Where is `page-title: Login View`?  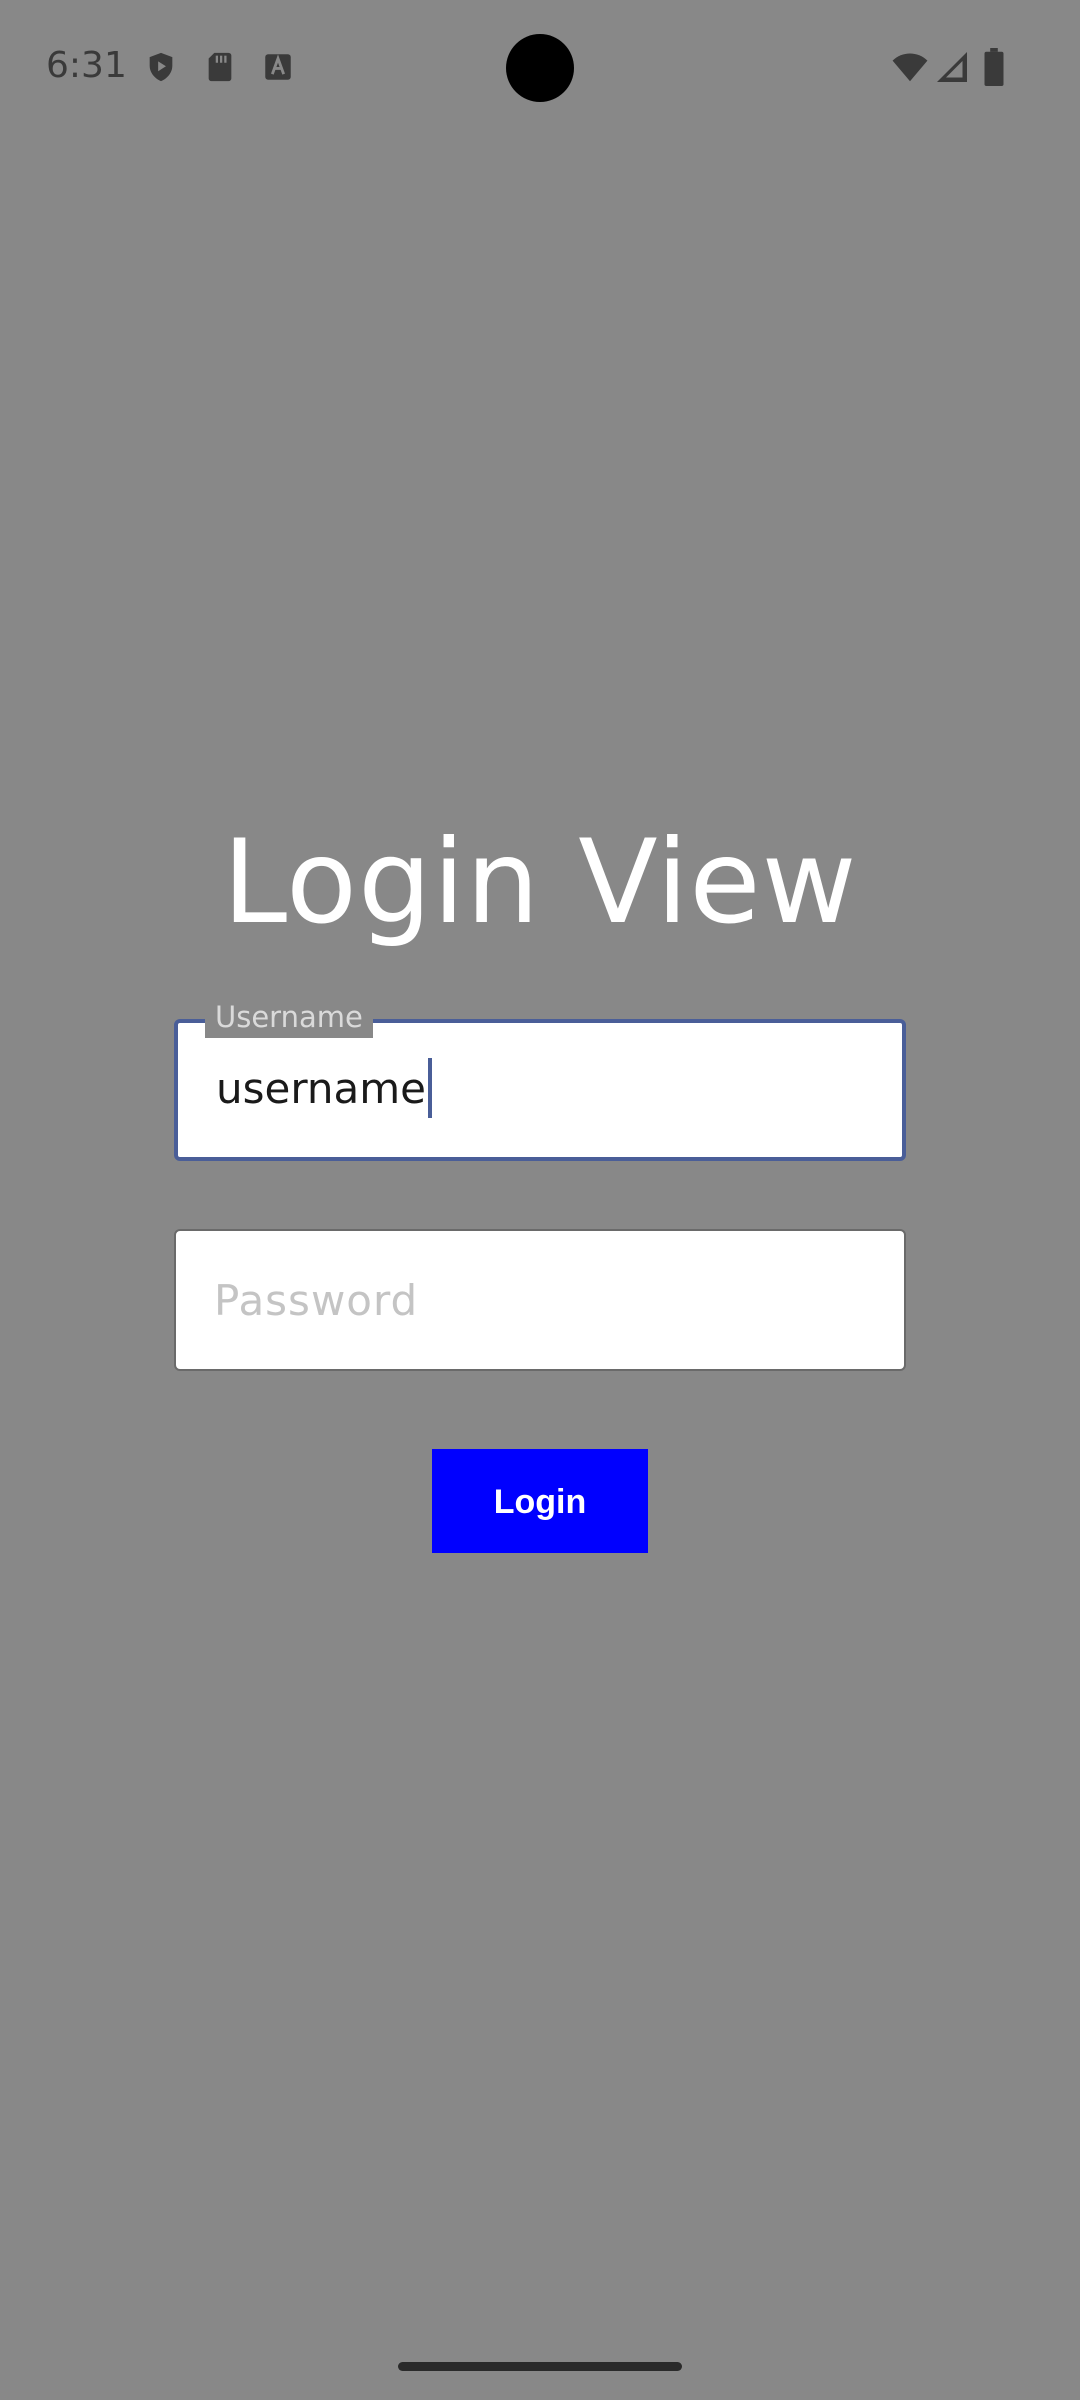
page-title: Login View is located at coordinates (540, 882).